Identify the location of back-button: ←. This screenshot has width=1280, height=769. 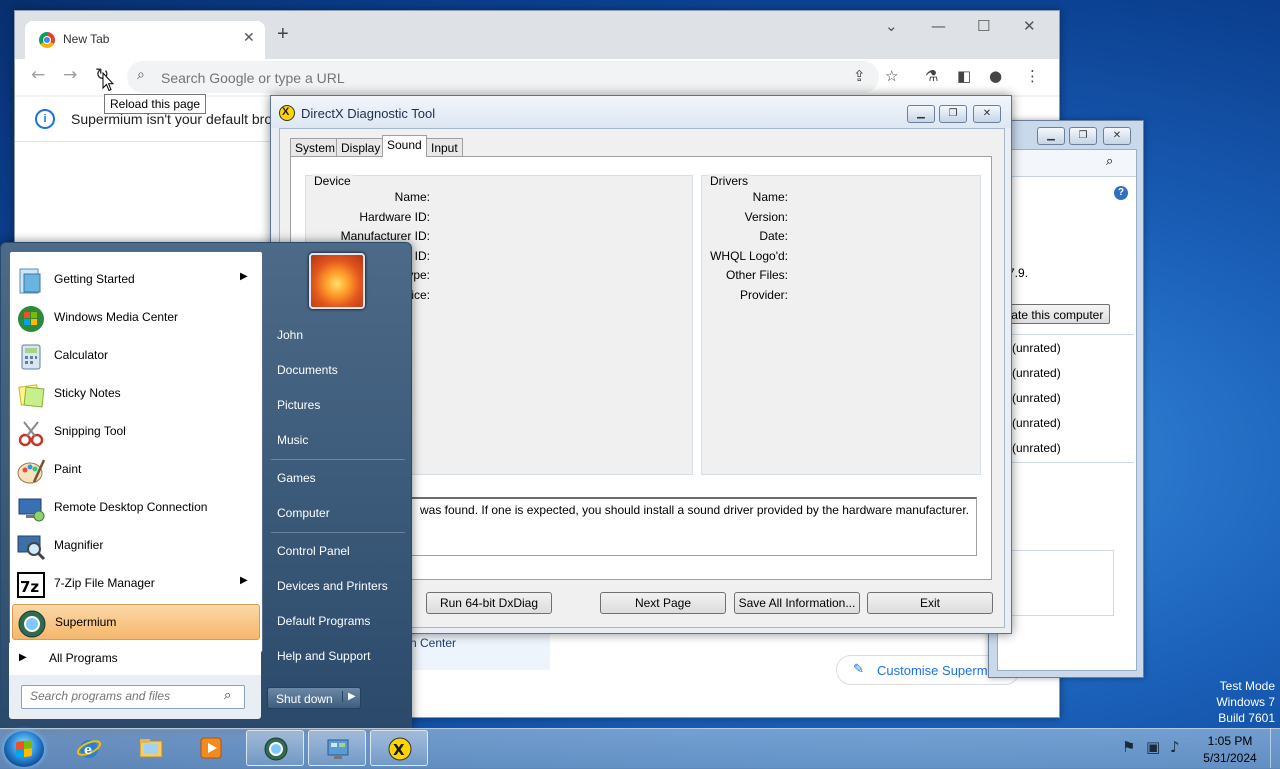
(38, 75).